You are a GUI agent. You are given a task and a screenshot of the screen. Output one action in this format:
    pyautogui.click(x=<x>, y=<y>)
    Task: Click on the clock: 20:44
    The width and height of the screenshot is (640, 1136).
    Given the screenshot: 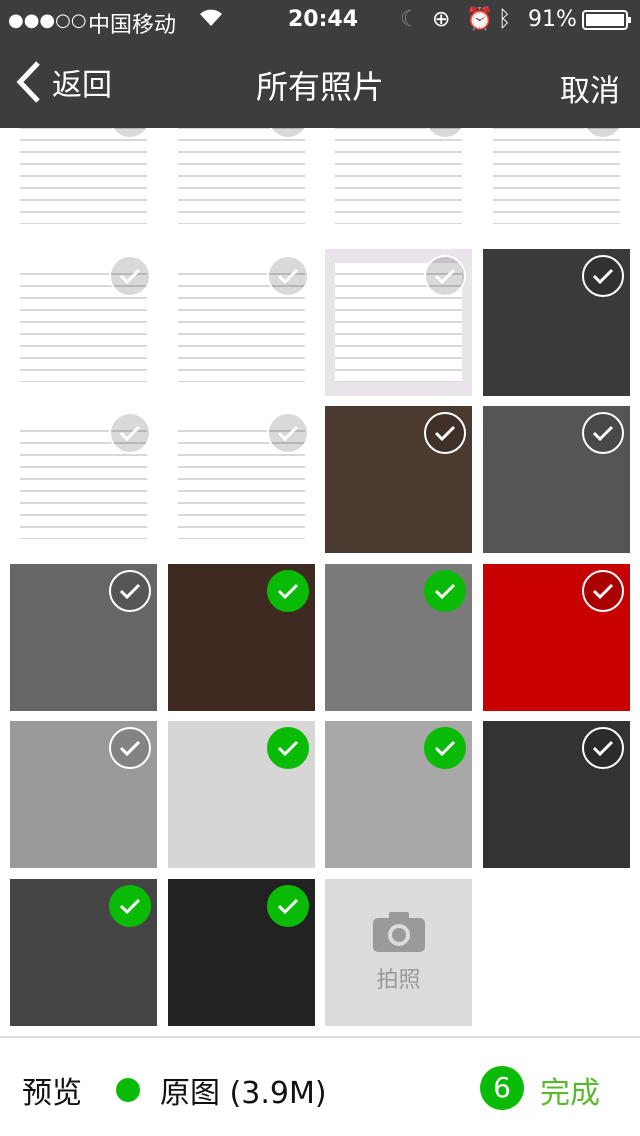 What is the action you would take?
    pyautogui.click(x=323, y=19)
    